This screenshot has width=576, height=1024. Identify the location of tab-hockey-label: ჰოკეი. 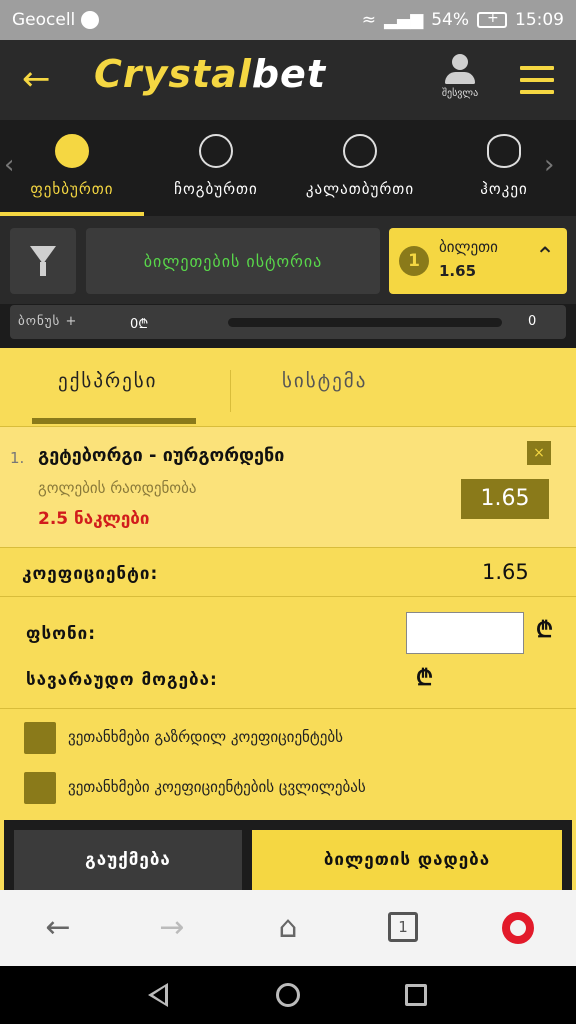
(504, 189).